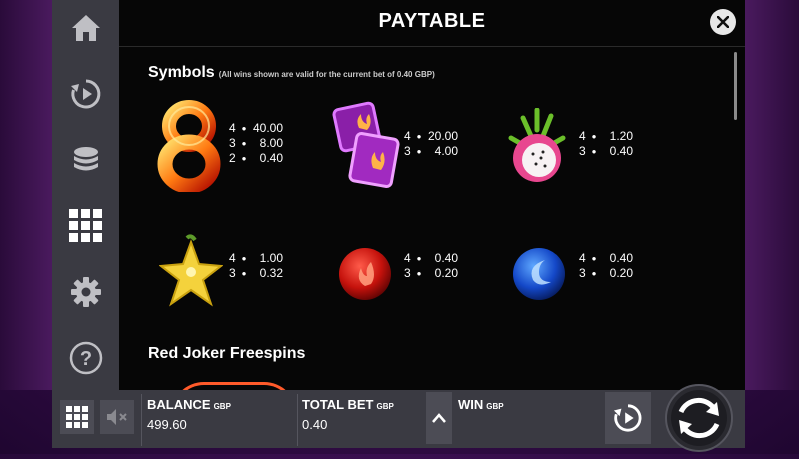 The width and height of the screenshot is (799, 459). What do you see at coordinates (606, 143) in the screenshot?
I see `pay-table-dragonfruit: 4 ● 1.20 3 ● 0.40` at bounding box center [606, 143].